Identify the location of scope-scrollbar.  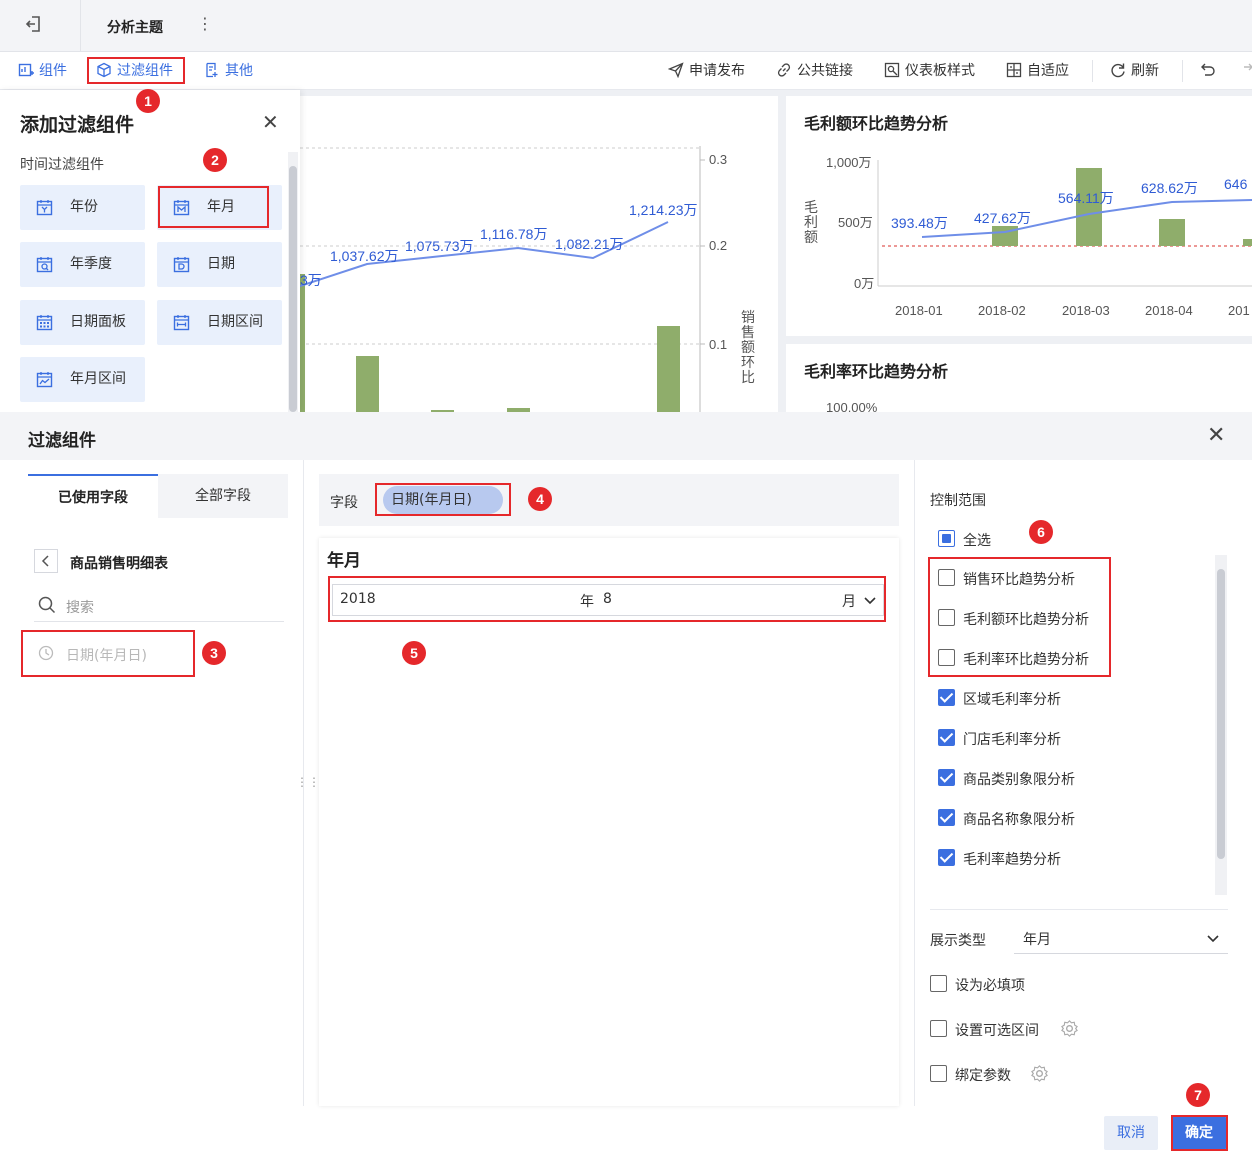
(1221, 725).